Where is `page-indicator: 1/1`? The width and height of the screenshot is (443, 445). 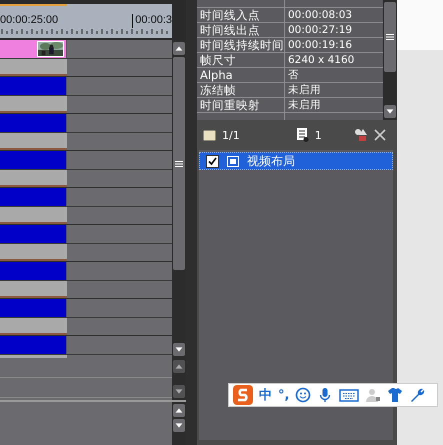 page-indicator: 1/1 is located at coordinates (231, 135).